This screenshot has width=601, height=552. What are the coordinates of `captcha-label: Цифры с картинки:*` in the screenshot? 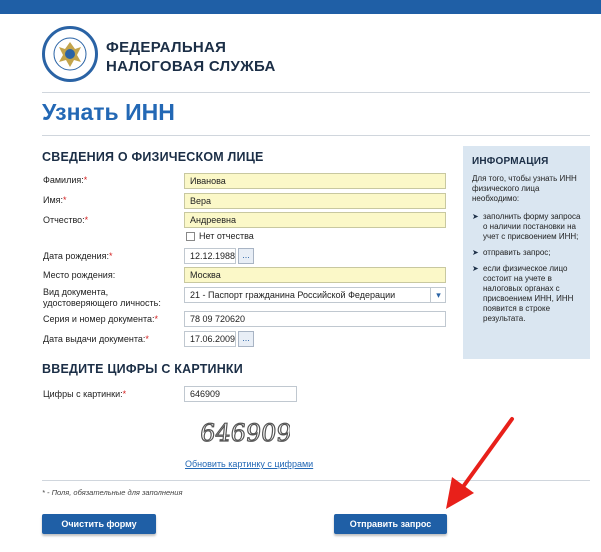 It's located at (85, 394).